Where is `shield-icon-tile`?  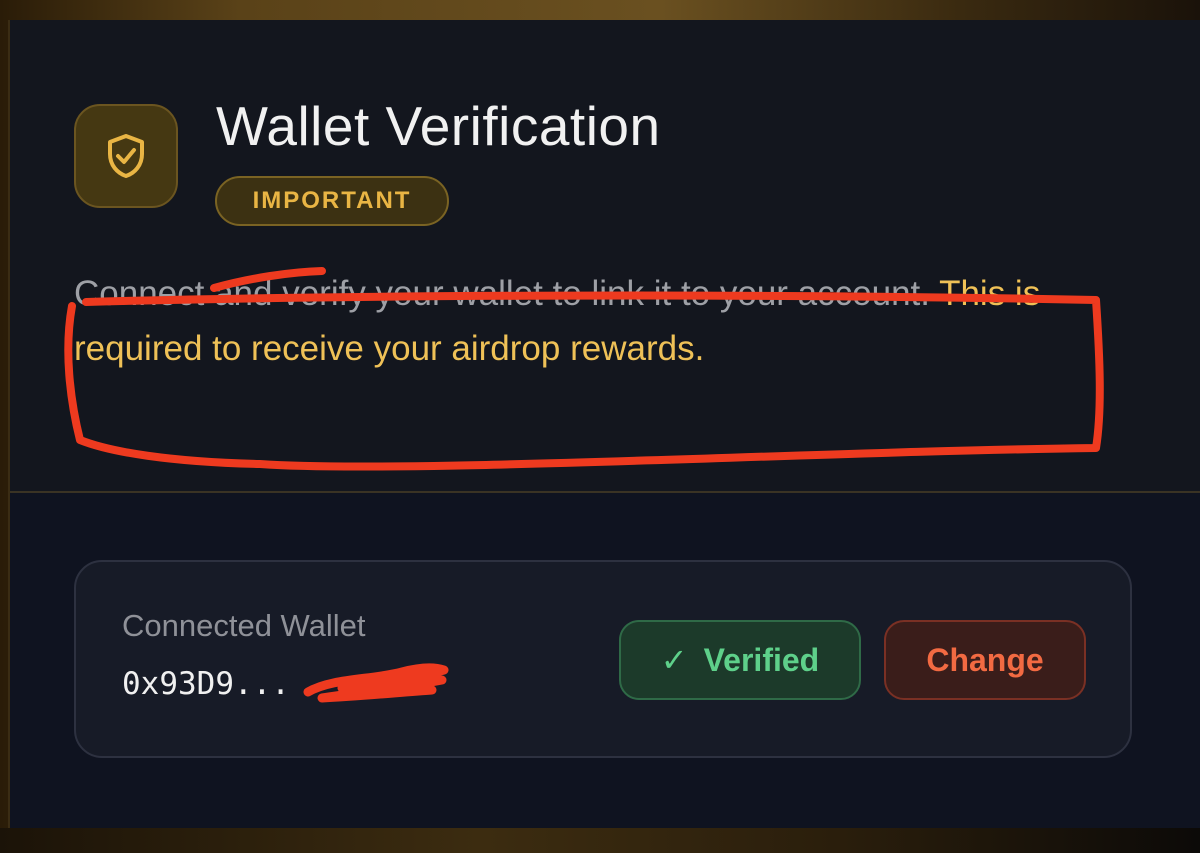 shield-icon-tile is located at coordinates (126, 156).